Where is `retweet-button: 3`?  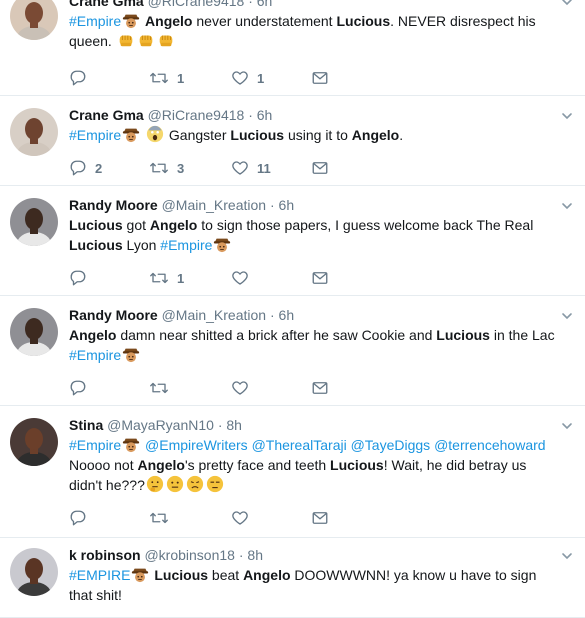
retweet-button: 3 is located at coordinates (166, 168).